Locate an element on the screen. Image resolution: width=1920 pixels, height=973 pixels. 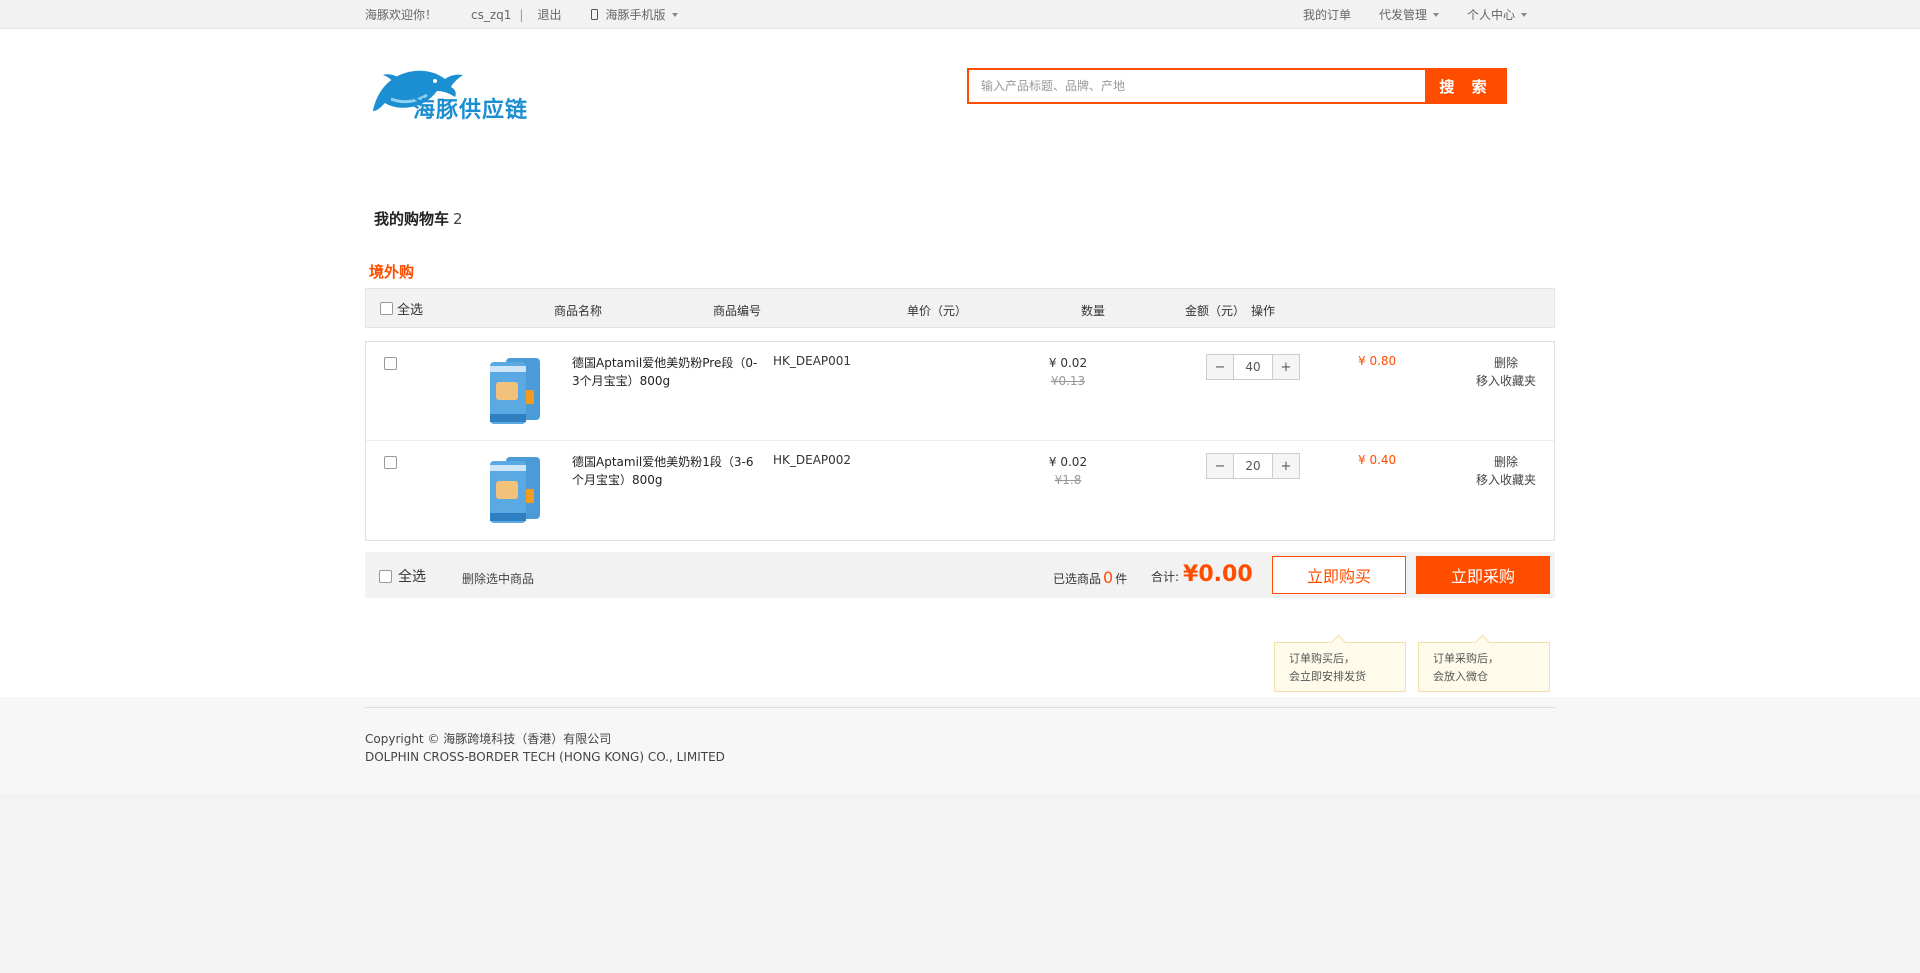
product-name: 德国Aptamil爱他美奶粉1段（3-6个月宝宝）800g is located at coordinates (666, 471).